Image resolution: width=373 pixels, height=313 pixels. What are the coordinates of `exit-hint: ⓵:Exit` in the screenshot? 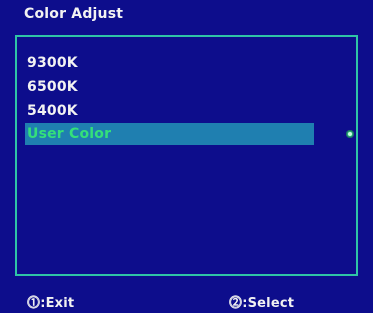 It's located at (51, 303).